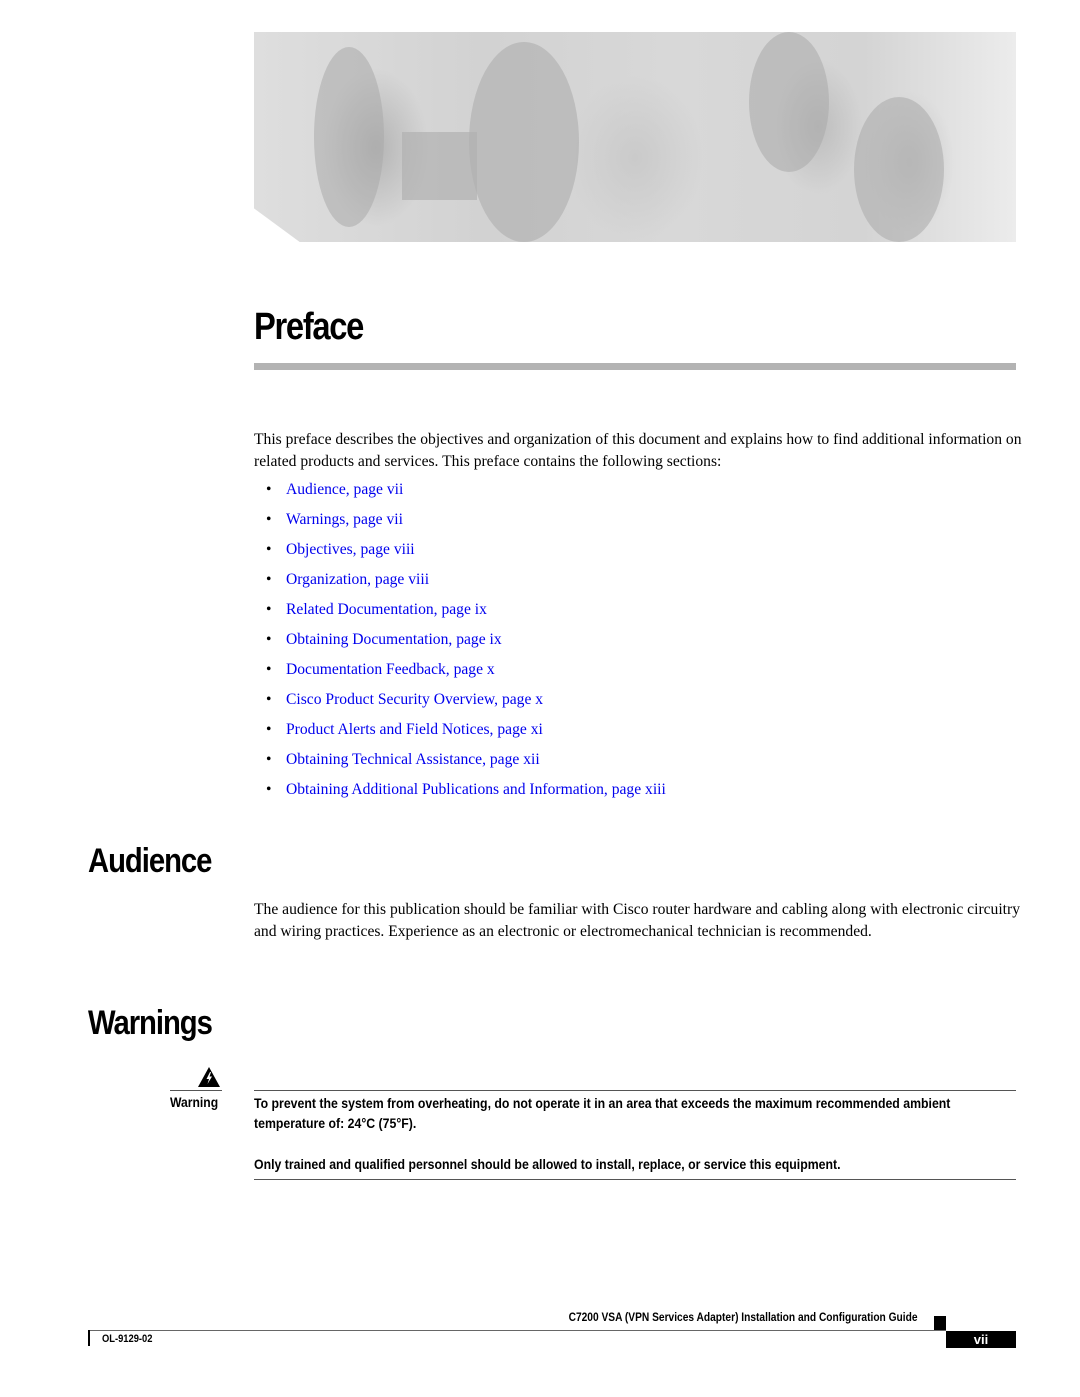 This screenshot has width=1080, height=1397. What do you see at coordinates (940, 1323) in the screenshot?
I see `footer-marker` at bounding box center [940, 1323].